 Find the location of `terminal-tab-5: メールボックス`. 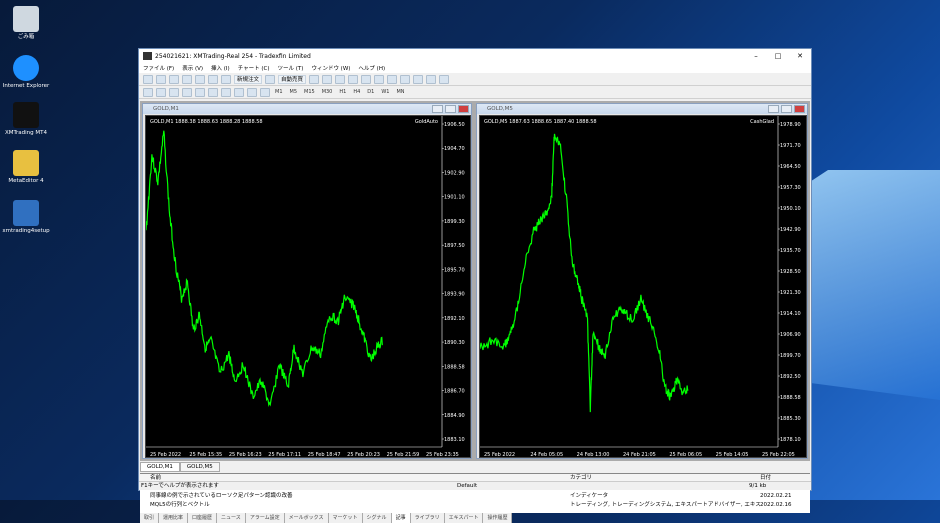

terminal-tab-5: メールボックス is located at coordinates (307, 518).